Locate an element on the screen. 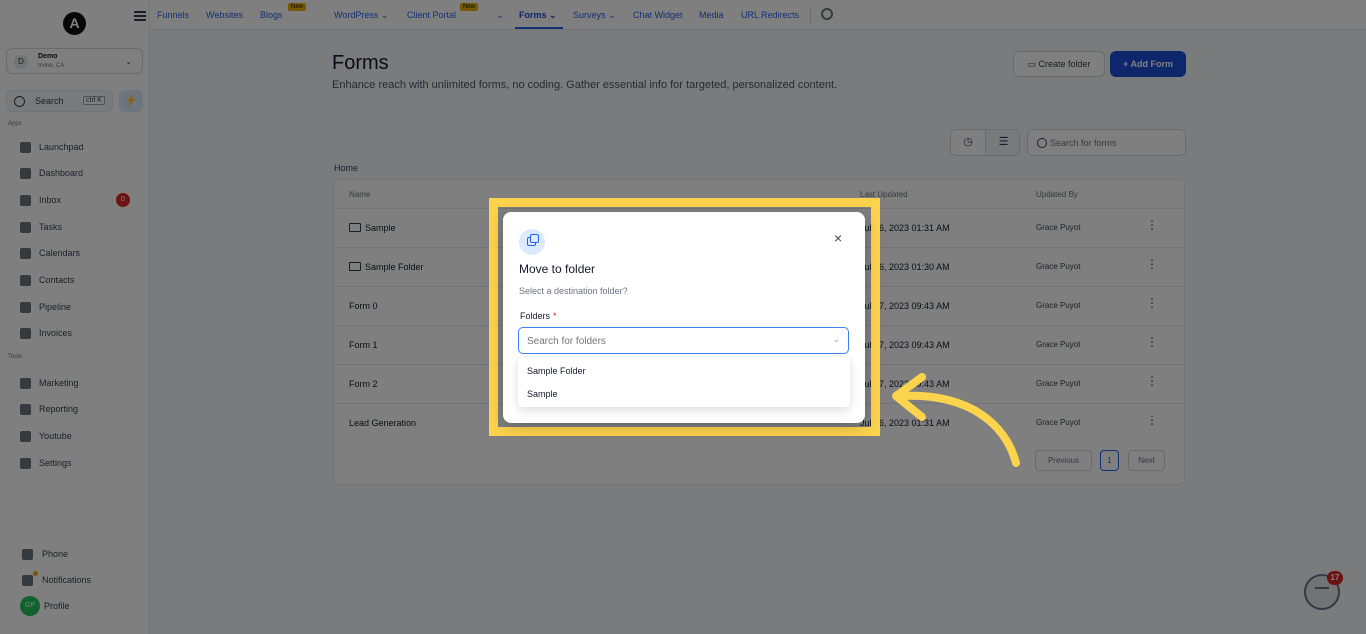  required-marker: * is located at coordinates (555, 316).